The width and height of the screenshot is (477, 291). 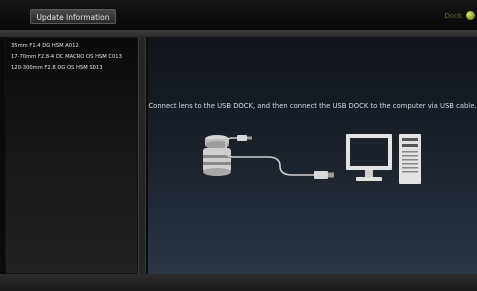 I want to click on usb-cable-icon, so click(x=279, y=157).